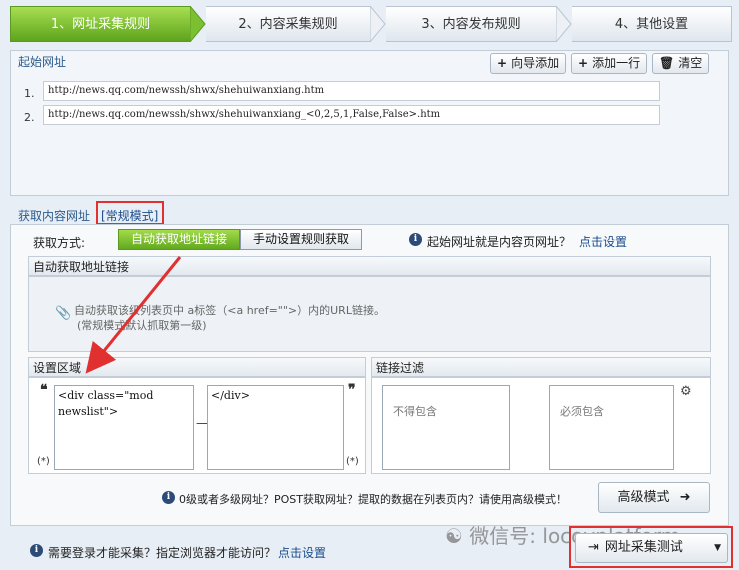 Image resolution: width=739 pixels, height=570 pixels. Describe the element at coordinates (29, 93) in the screenshot. I see `url-row-number: 1.` at that location.